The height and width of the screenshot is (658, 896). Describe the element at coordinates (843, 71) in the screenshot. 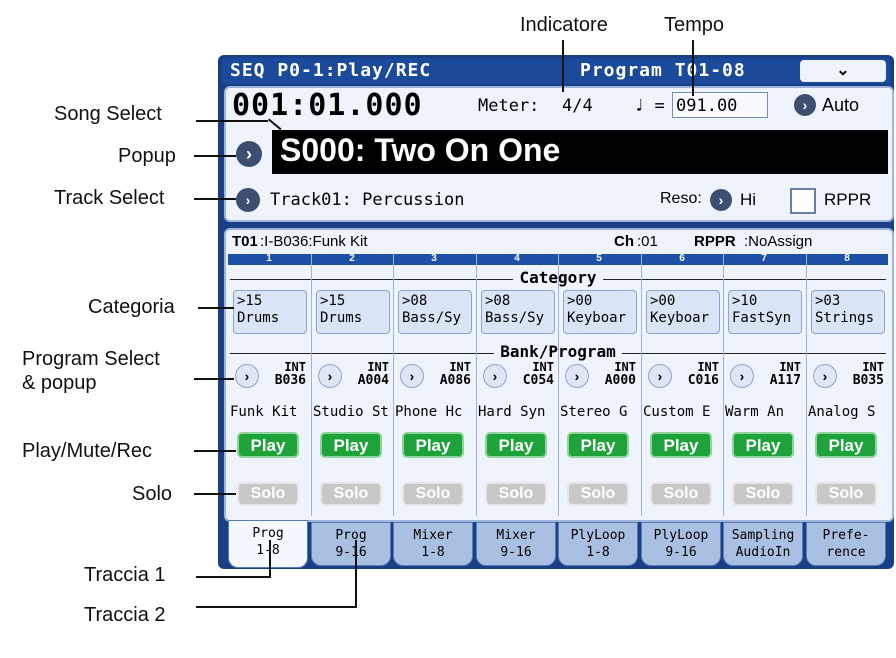

I see `menu-button: ⌄` at that location.